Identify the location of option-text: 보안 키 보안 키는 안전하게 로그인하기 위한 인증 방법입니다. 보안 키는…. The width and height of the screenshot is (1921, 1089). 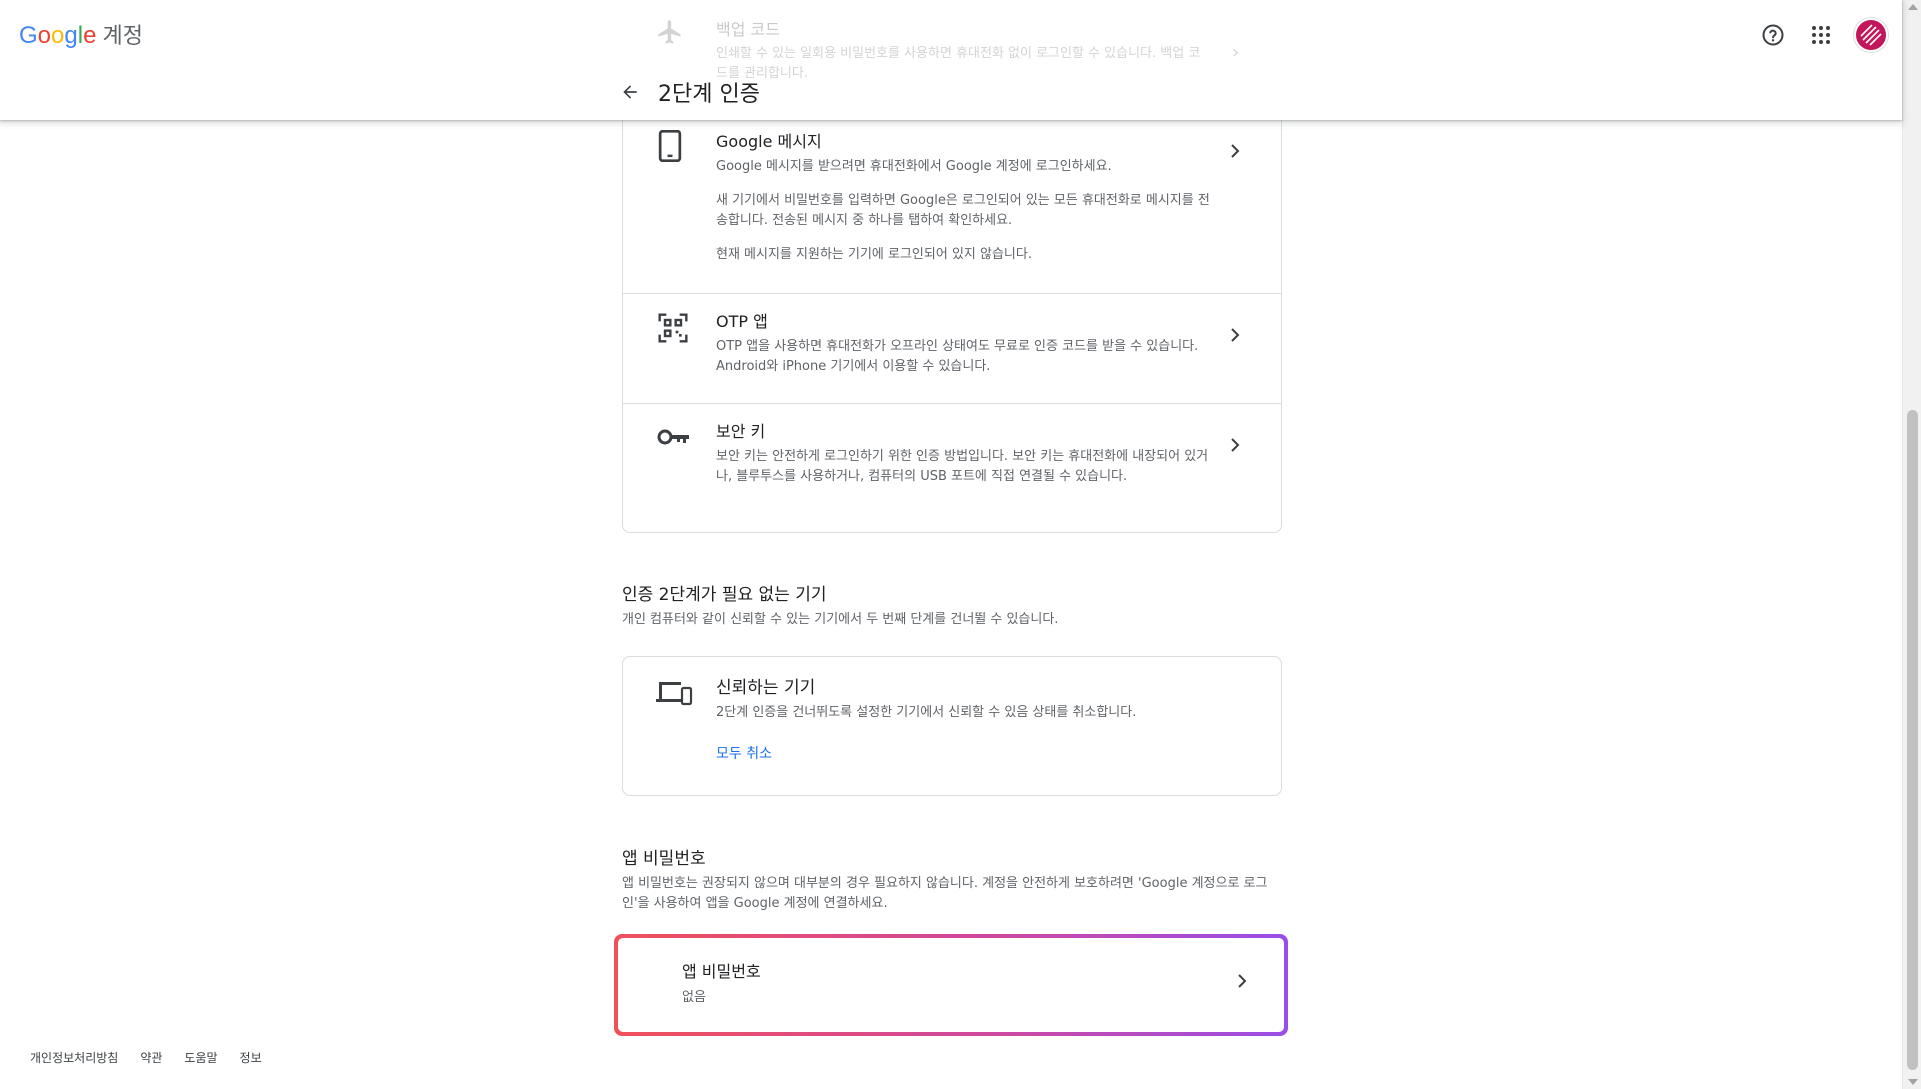
(964, 452).